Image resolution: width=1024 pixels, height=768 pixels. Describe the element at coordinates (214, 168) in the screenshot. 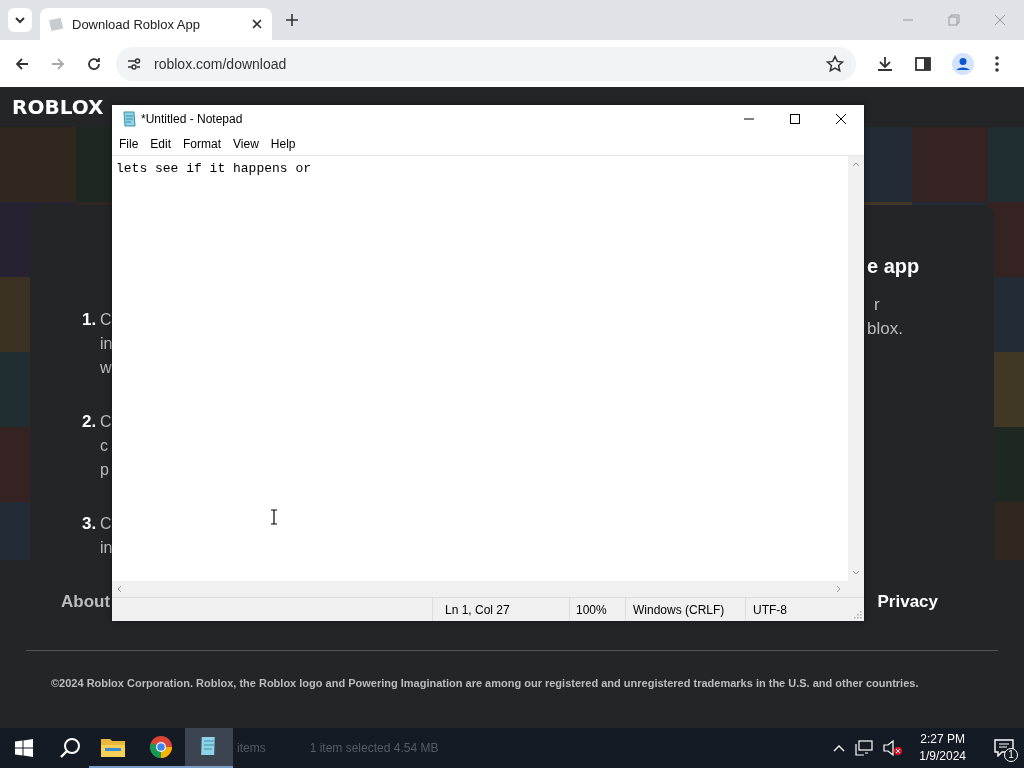

I see `document-text: lets see if it happens or` at that location.